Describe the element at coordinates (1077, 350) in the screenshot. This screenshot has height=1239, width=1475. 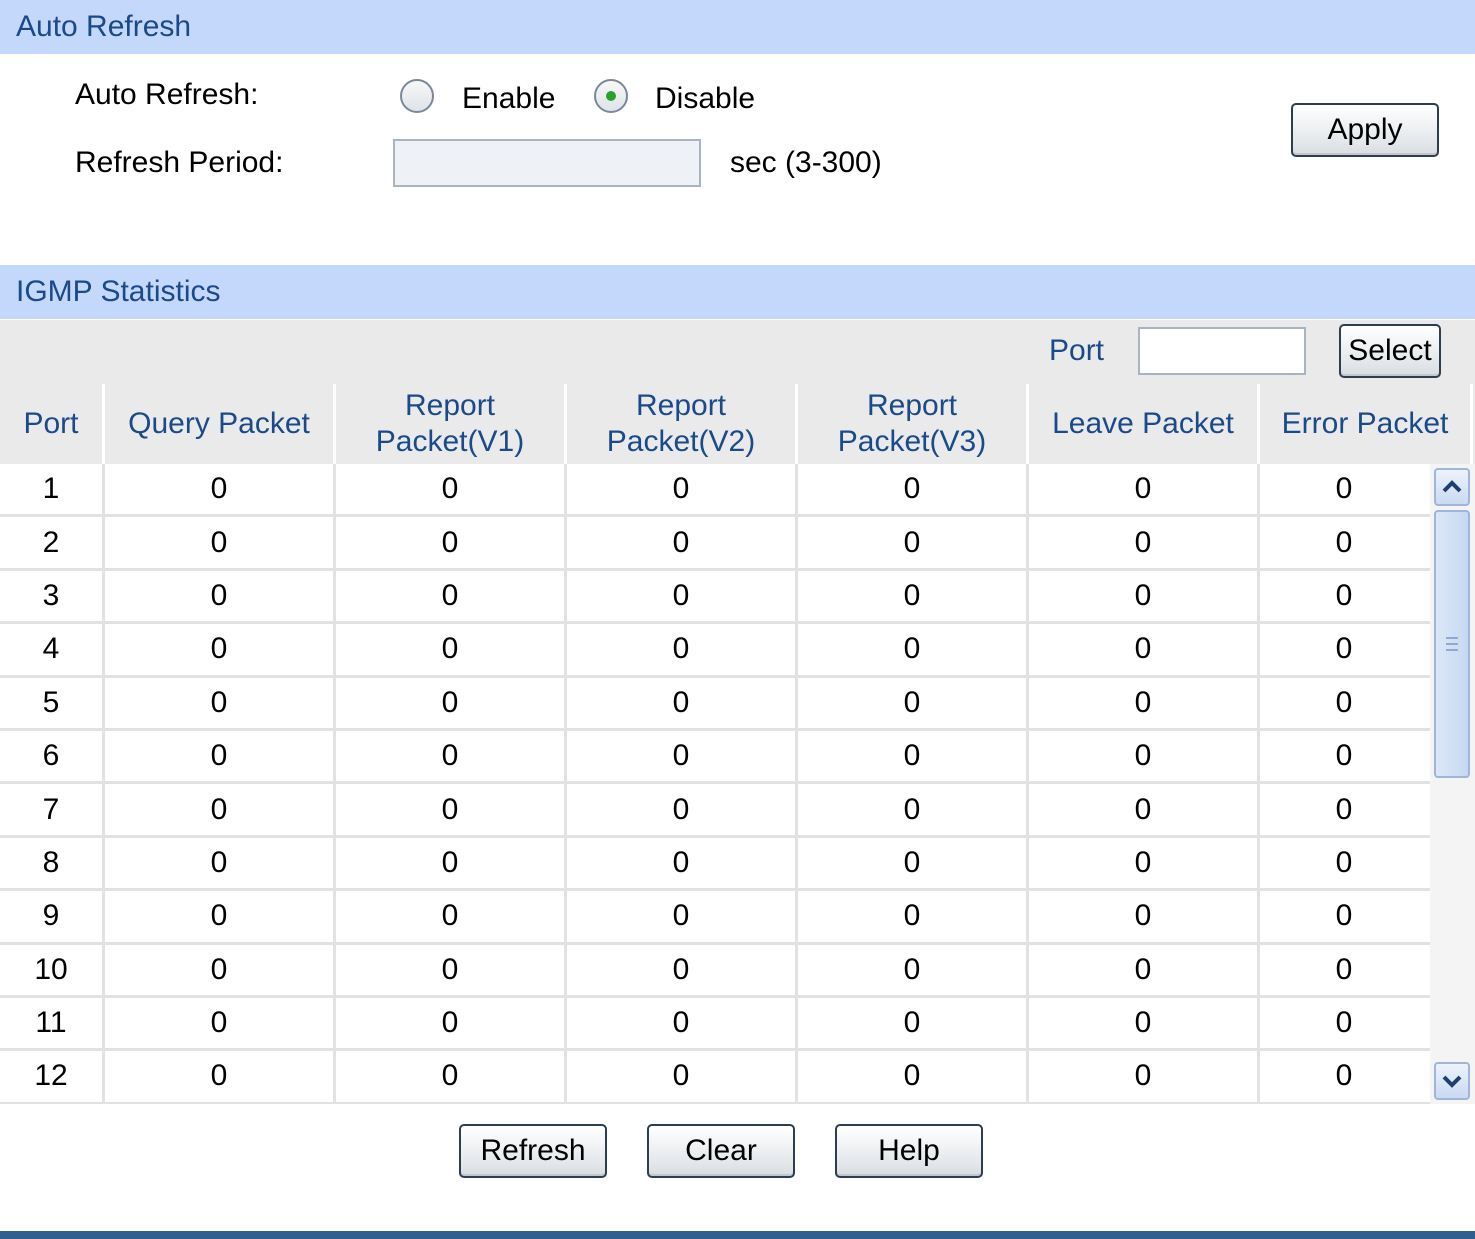
I see `port-filter-label: Port` at that location.